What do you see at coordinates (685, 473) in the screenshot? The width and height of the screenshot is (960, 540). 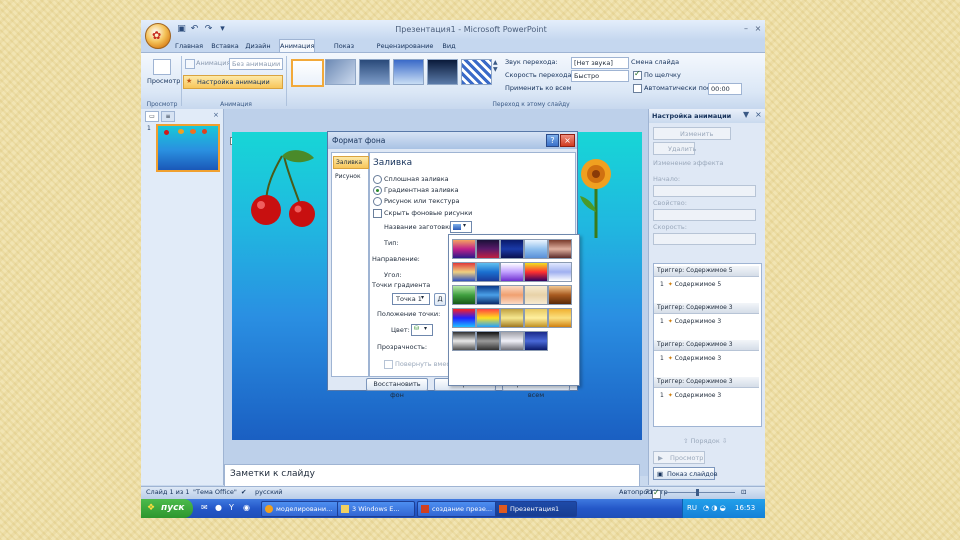 I see `slideshow-button: ▣ Показ слайдов` at bounding box center [685, 473].